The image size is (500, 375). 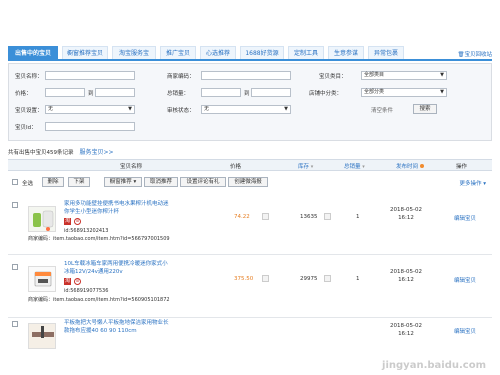 I want to click on more-actions-label: 更多操作, so click(x=470, y=184).